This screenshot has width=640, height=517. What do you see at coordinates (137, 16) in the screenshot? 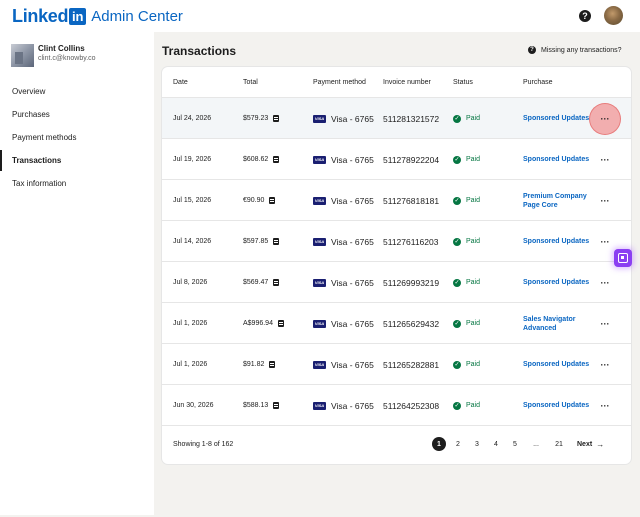
I see `app-title: Admin Center` at bounding box center [137, 16].